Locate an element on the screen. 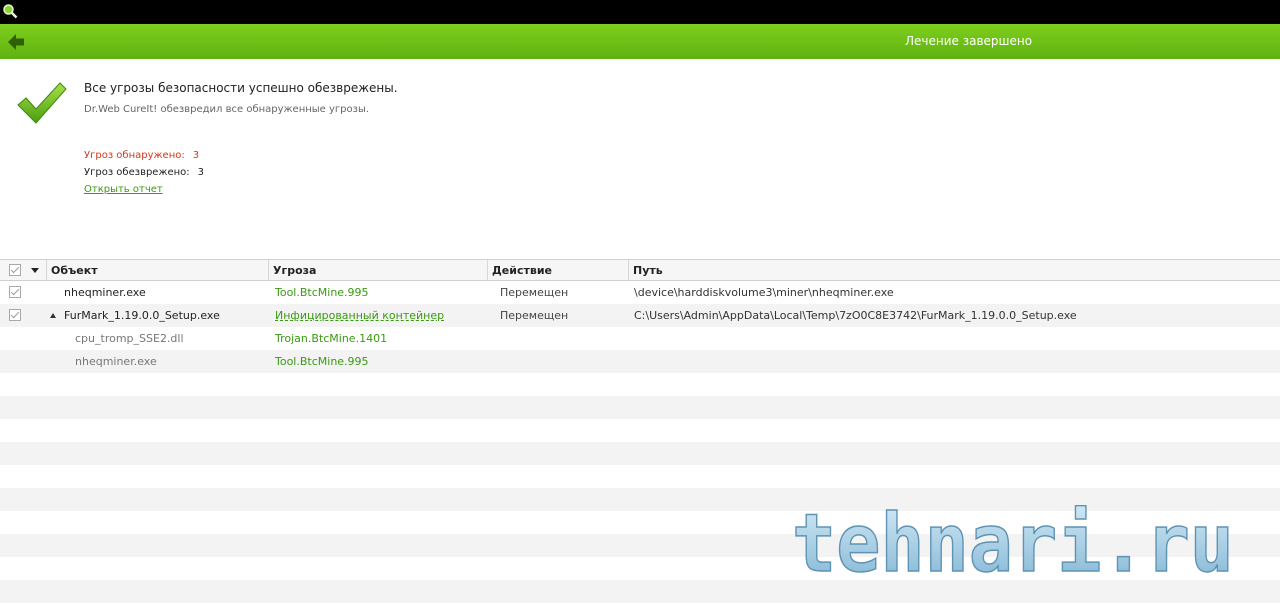 This screenshot has height=606, width=1280. row-threat: Trojan.BtcMine.1401 is located at coordinates (331, 338).